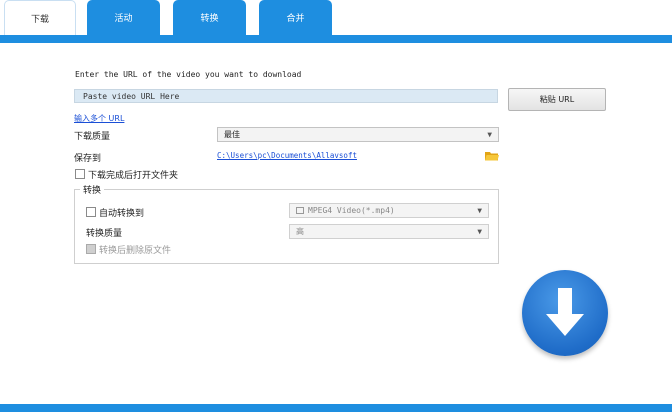 The image size is (672, 412). Describe the element at coordinates (99, 118) in the screenshot. I see `multi-url-link: 输入多个 URL` at that location.